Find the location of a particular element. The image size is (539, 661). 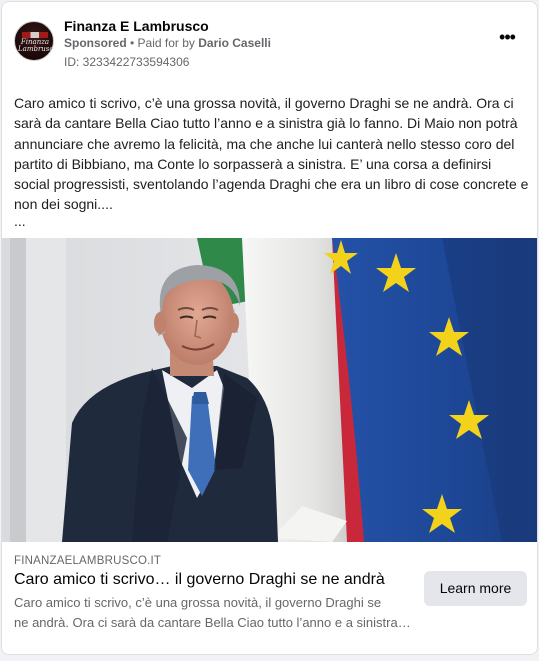

link-domain: FINANZAELAMBRUSCO.IT is located at coordinates (88, 561).